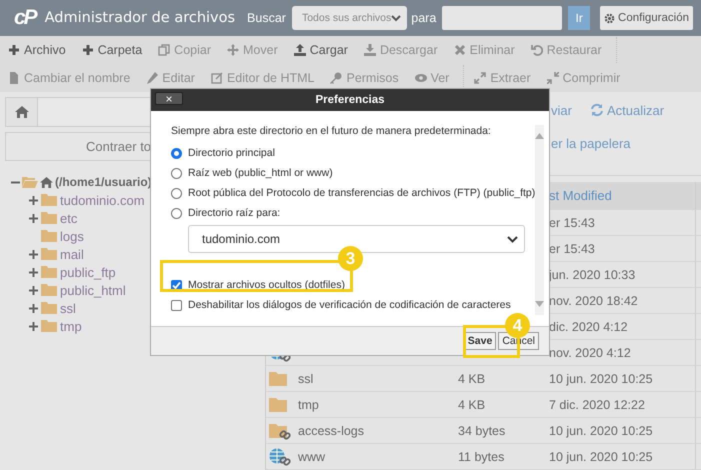 Image resolution: width=701 pixels, height=470 pixels. What do you see at coordinates (260, 173) in the screenshot?
I see `option-label: Raíz web (public_html or www)` at bounding box center [260, 173].